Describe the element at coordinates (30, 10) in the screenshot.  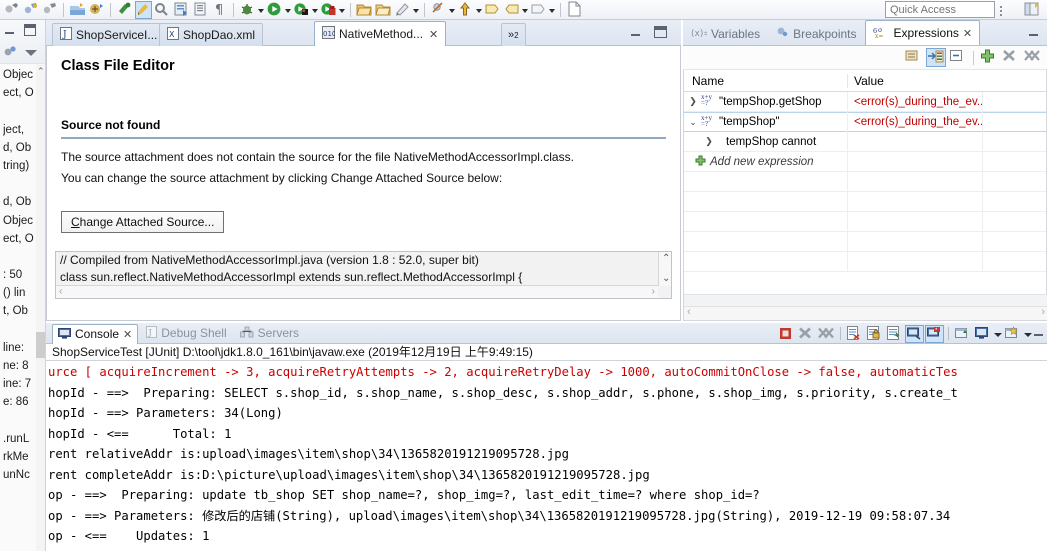
I see `debug-history-icon` at that location.